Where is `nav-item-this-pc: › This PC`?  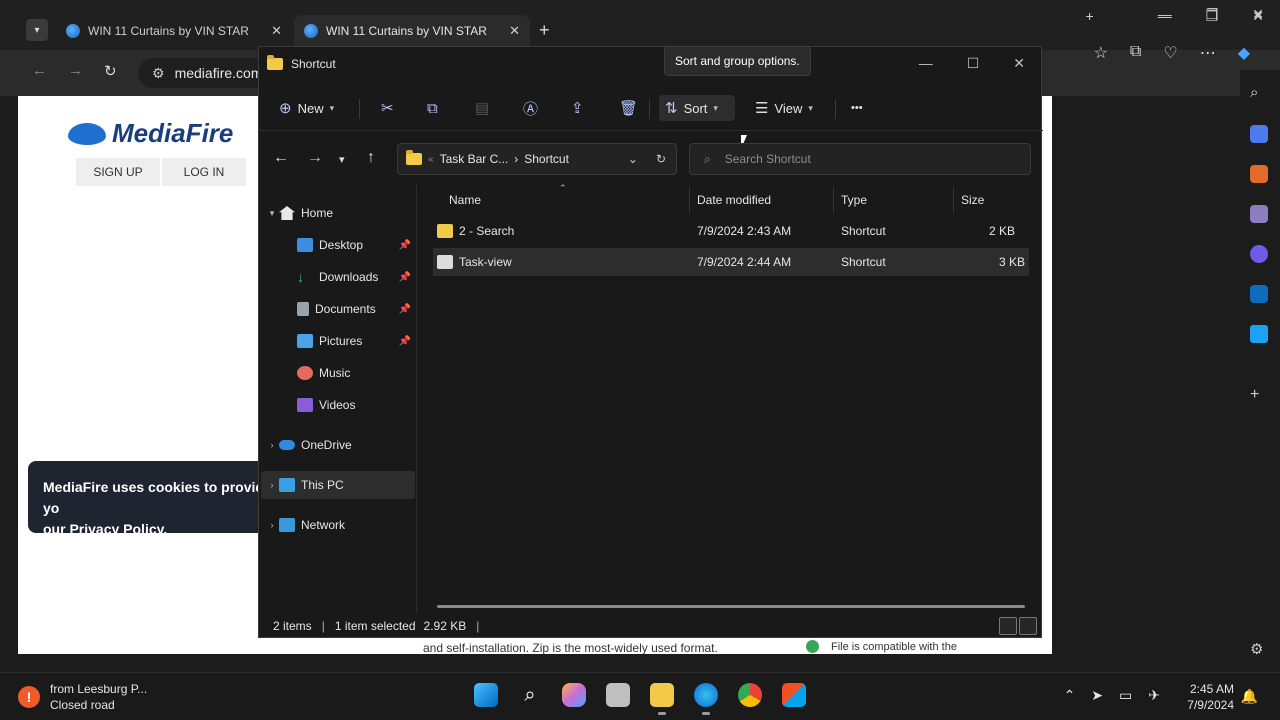
nav-item-this-pc: › This PC is located at coordinates (338, 485).